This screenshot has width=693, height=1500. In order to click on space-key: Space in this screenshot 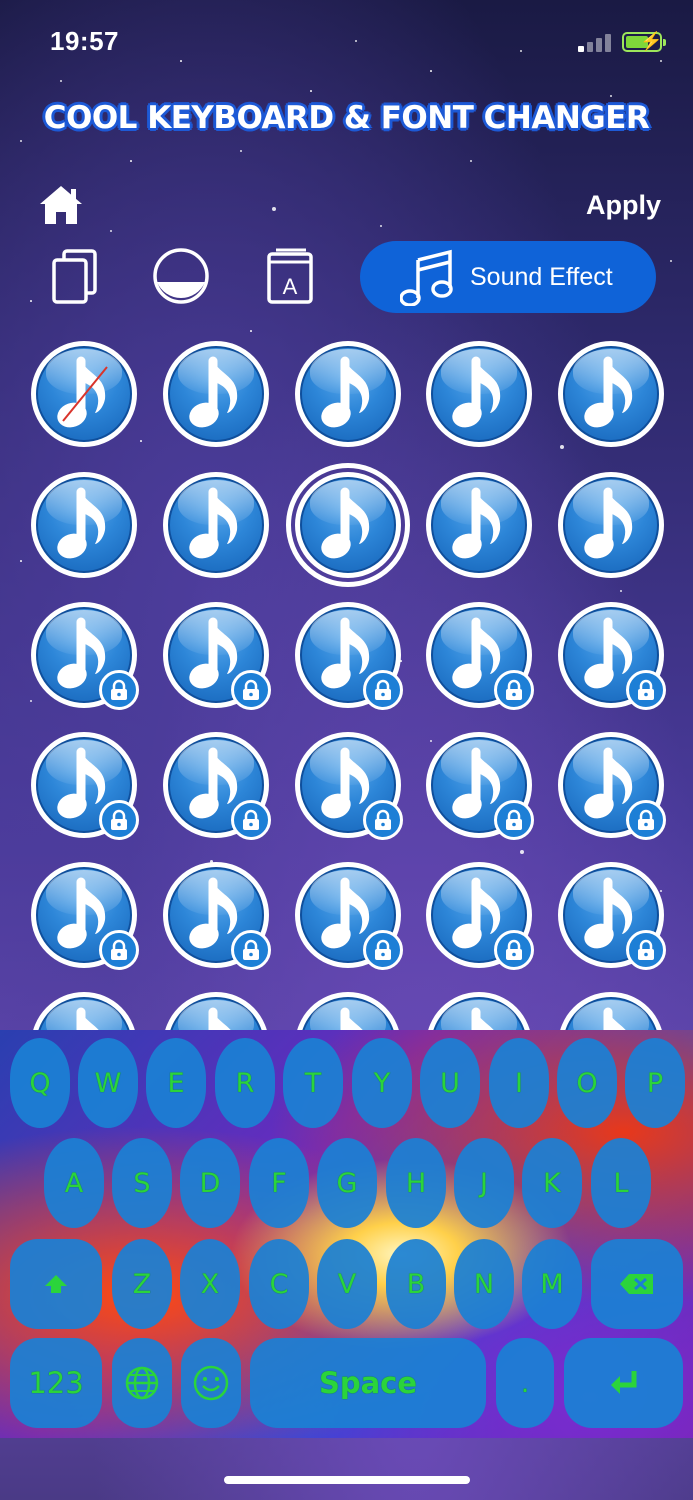, I will do `click(368, 1383)`.